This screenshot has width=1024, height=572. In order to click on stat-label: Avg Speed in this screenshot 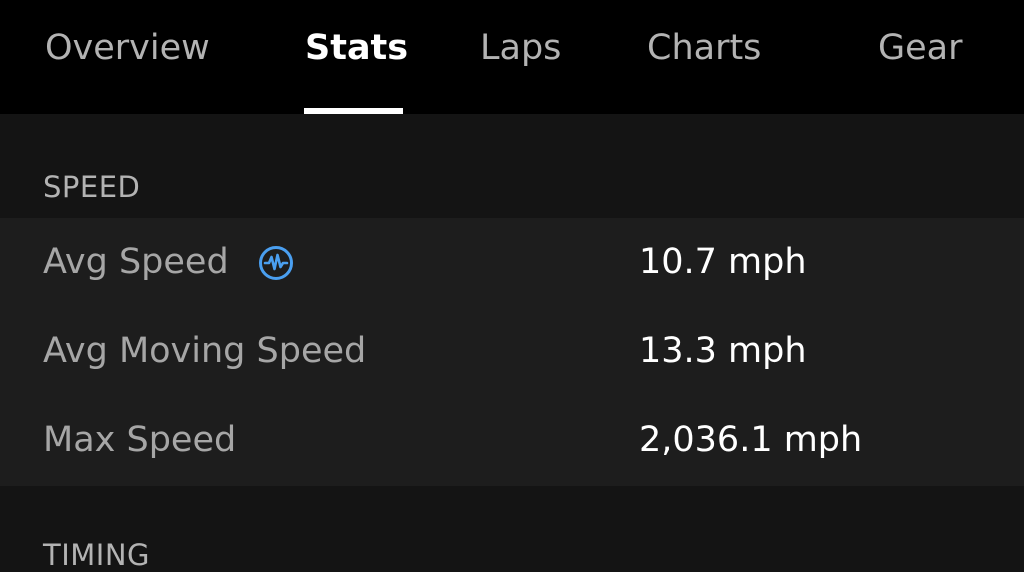, I will do `click(136, 262)`.